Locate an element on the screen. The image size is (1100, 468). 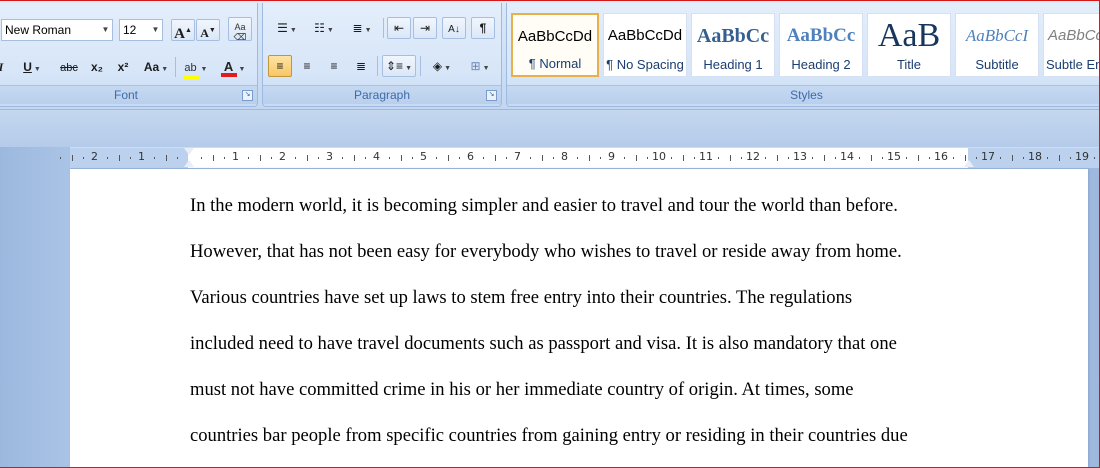
subscript-label: x₂ is located at coordinates (96, 67).